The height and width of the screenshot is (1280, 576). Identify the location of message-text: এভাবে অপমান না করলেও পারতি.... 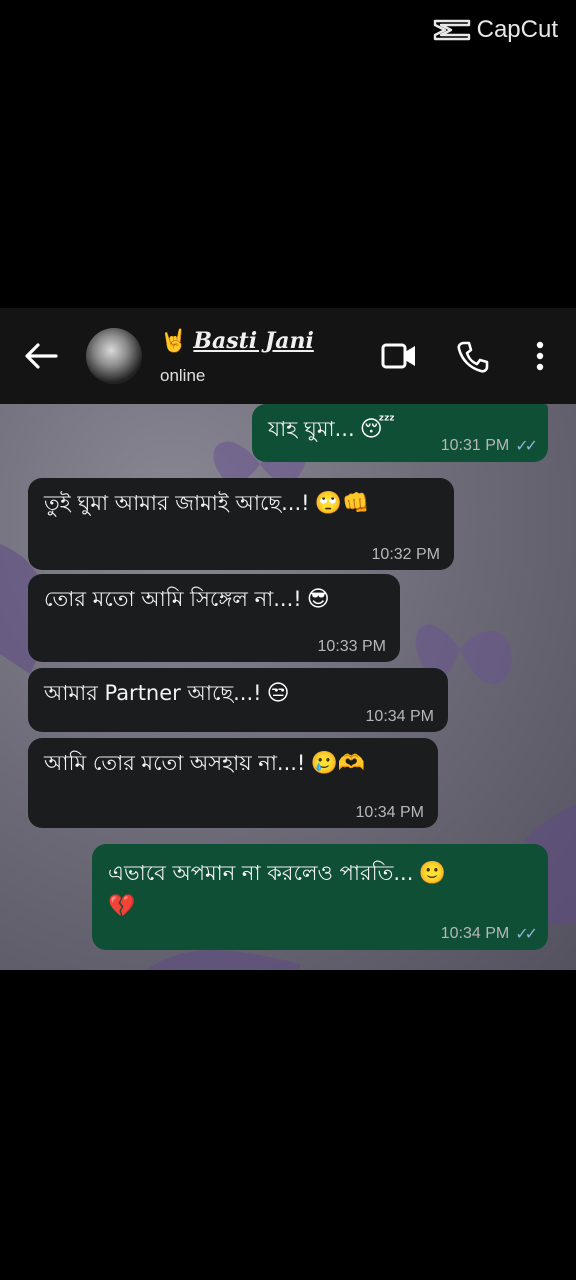
(261, 873).